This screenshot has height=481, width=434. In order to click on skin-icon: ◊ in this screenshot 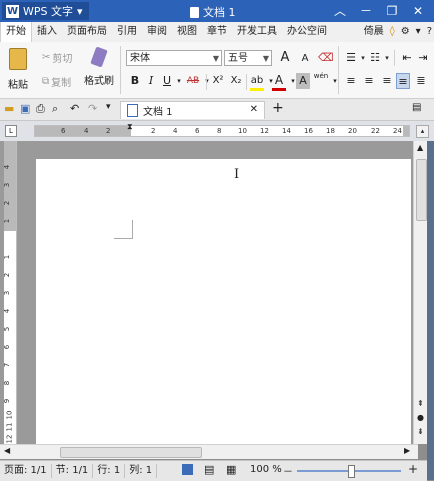, I will do `click(392, 32)`.